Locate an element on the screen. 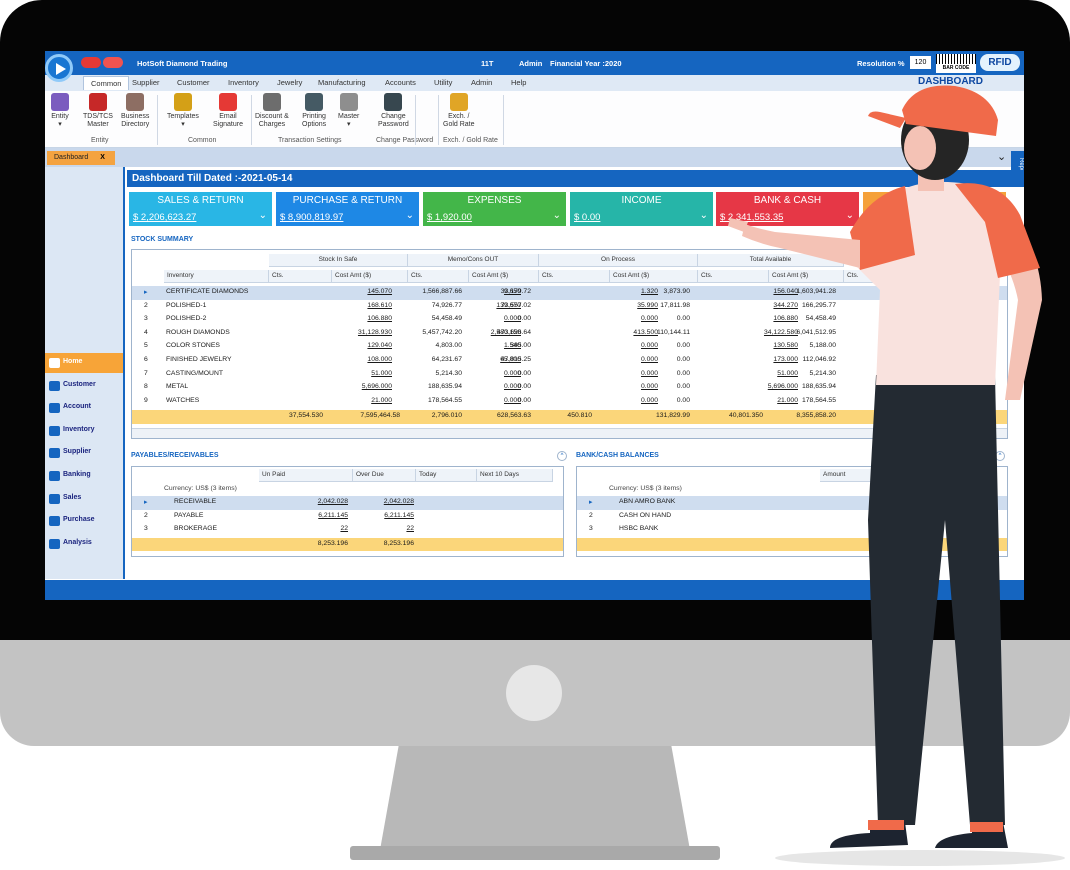 The image size is (1070, 870). nav-item-banking: Banking is located at coordinates (84, 476).